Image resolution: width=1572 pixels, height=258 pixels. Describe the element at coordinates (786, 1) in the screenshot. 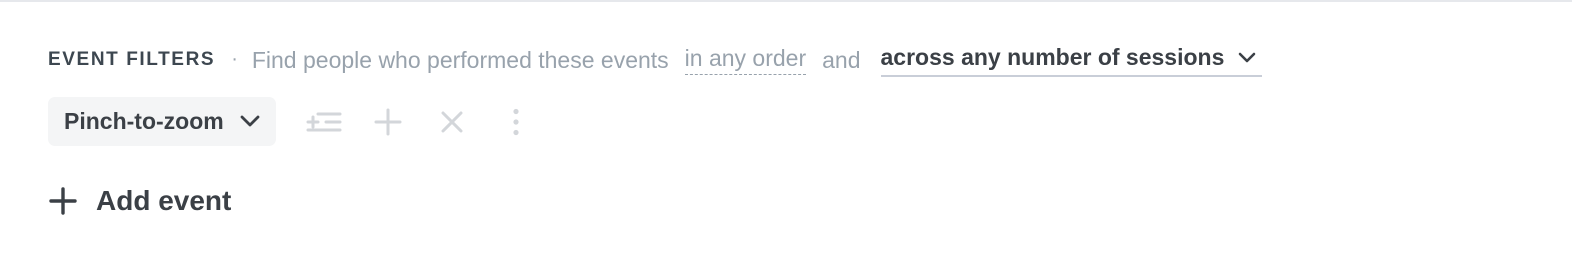

I see `top-divider` at that location.